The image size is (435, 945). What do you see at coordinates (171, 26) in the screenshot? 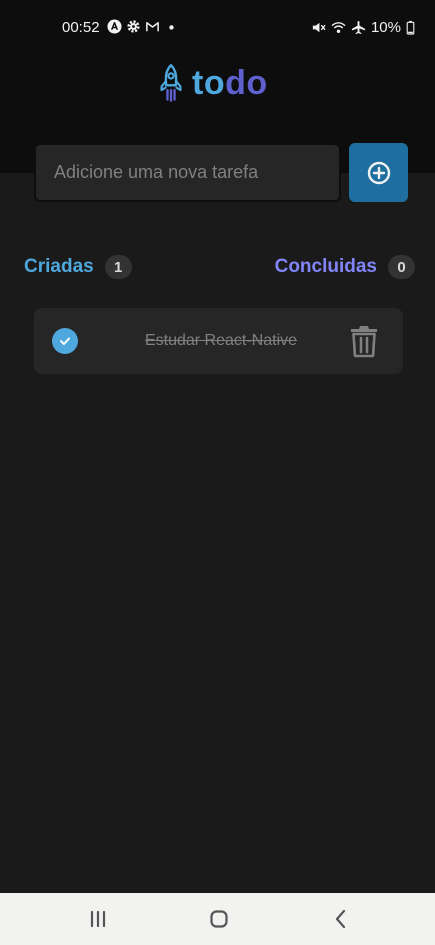
I see `dot-icon` at bounding box center [171, 26].